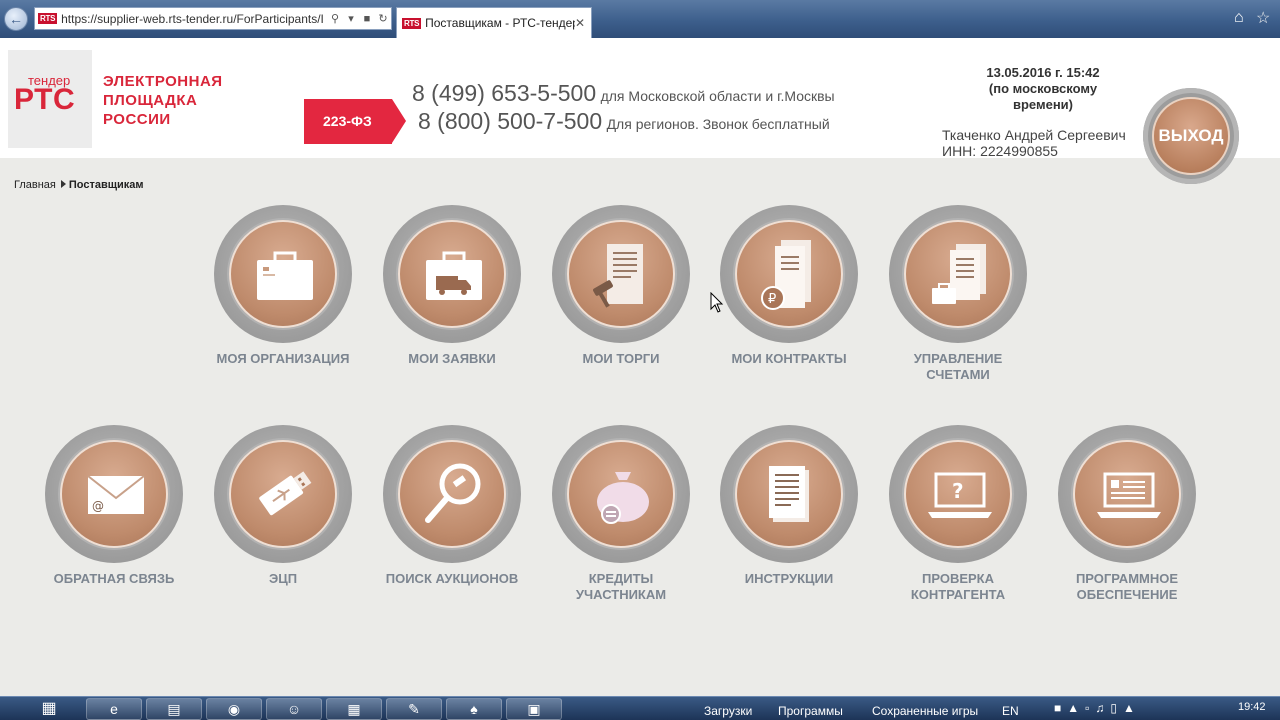 This screenshot has height=720, width=1280. Describe the element at coordinates (335, 18) in the screenshot. I see `search-icon: ⚲` at that location.